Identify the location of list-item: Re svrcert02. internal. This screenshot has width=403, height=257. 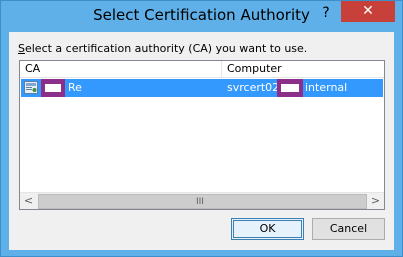
(202, 88).